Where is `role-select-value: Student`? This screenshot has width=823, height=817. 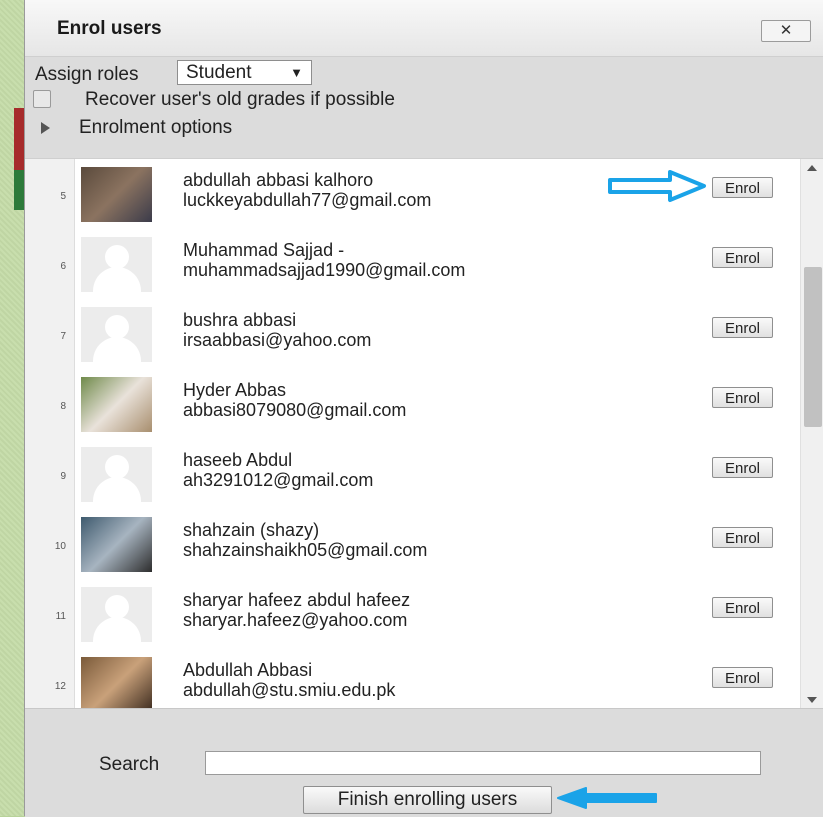 role-select-value: Student is located at coordinates (219, 72).